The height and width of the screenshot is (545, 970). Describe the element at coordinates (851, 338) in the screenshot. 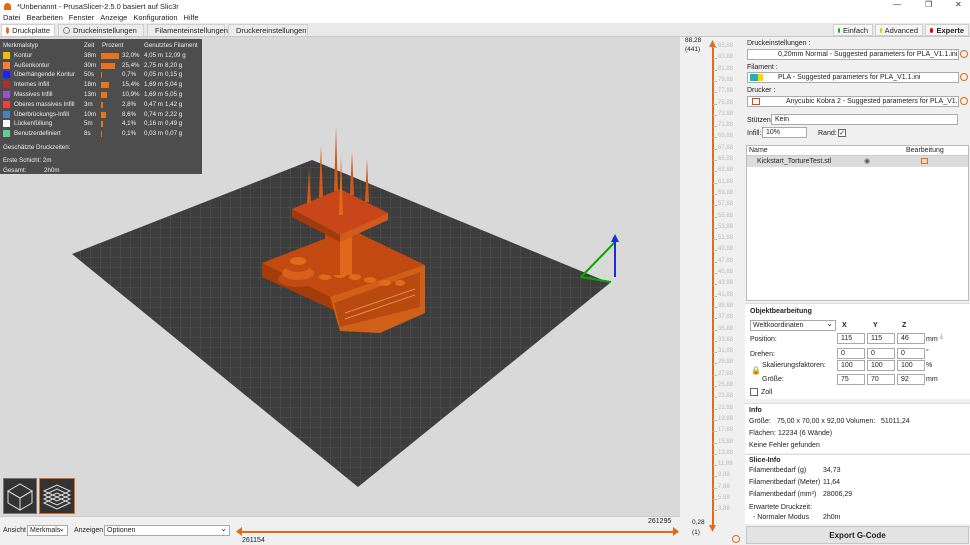

I see `position-x-input: 115` at that location.